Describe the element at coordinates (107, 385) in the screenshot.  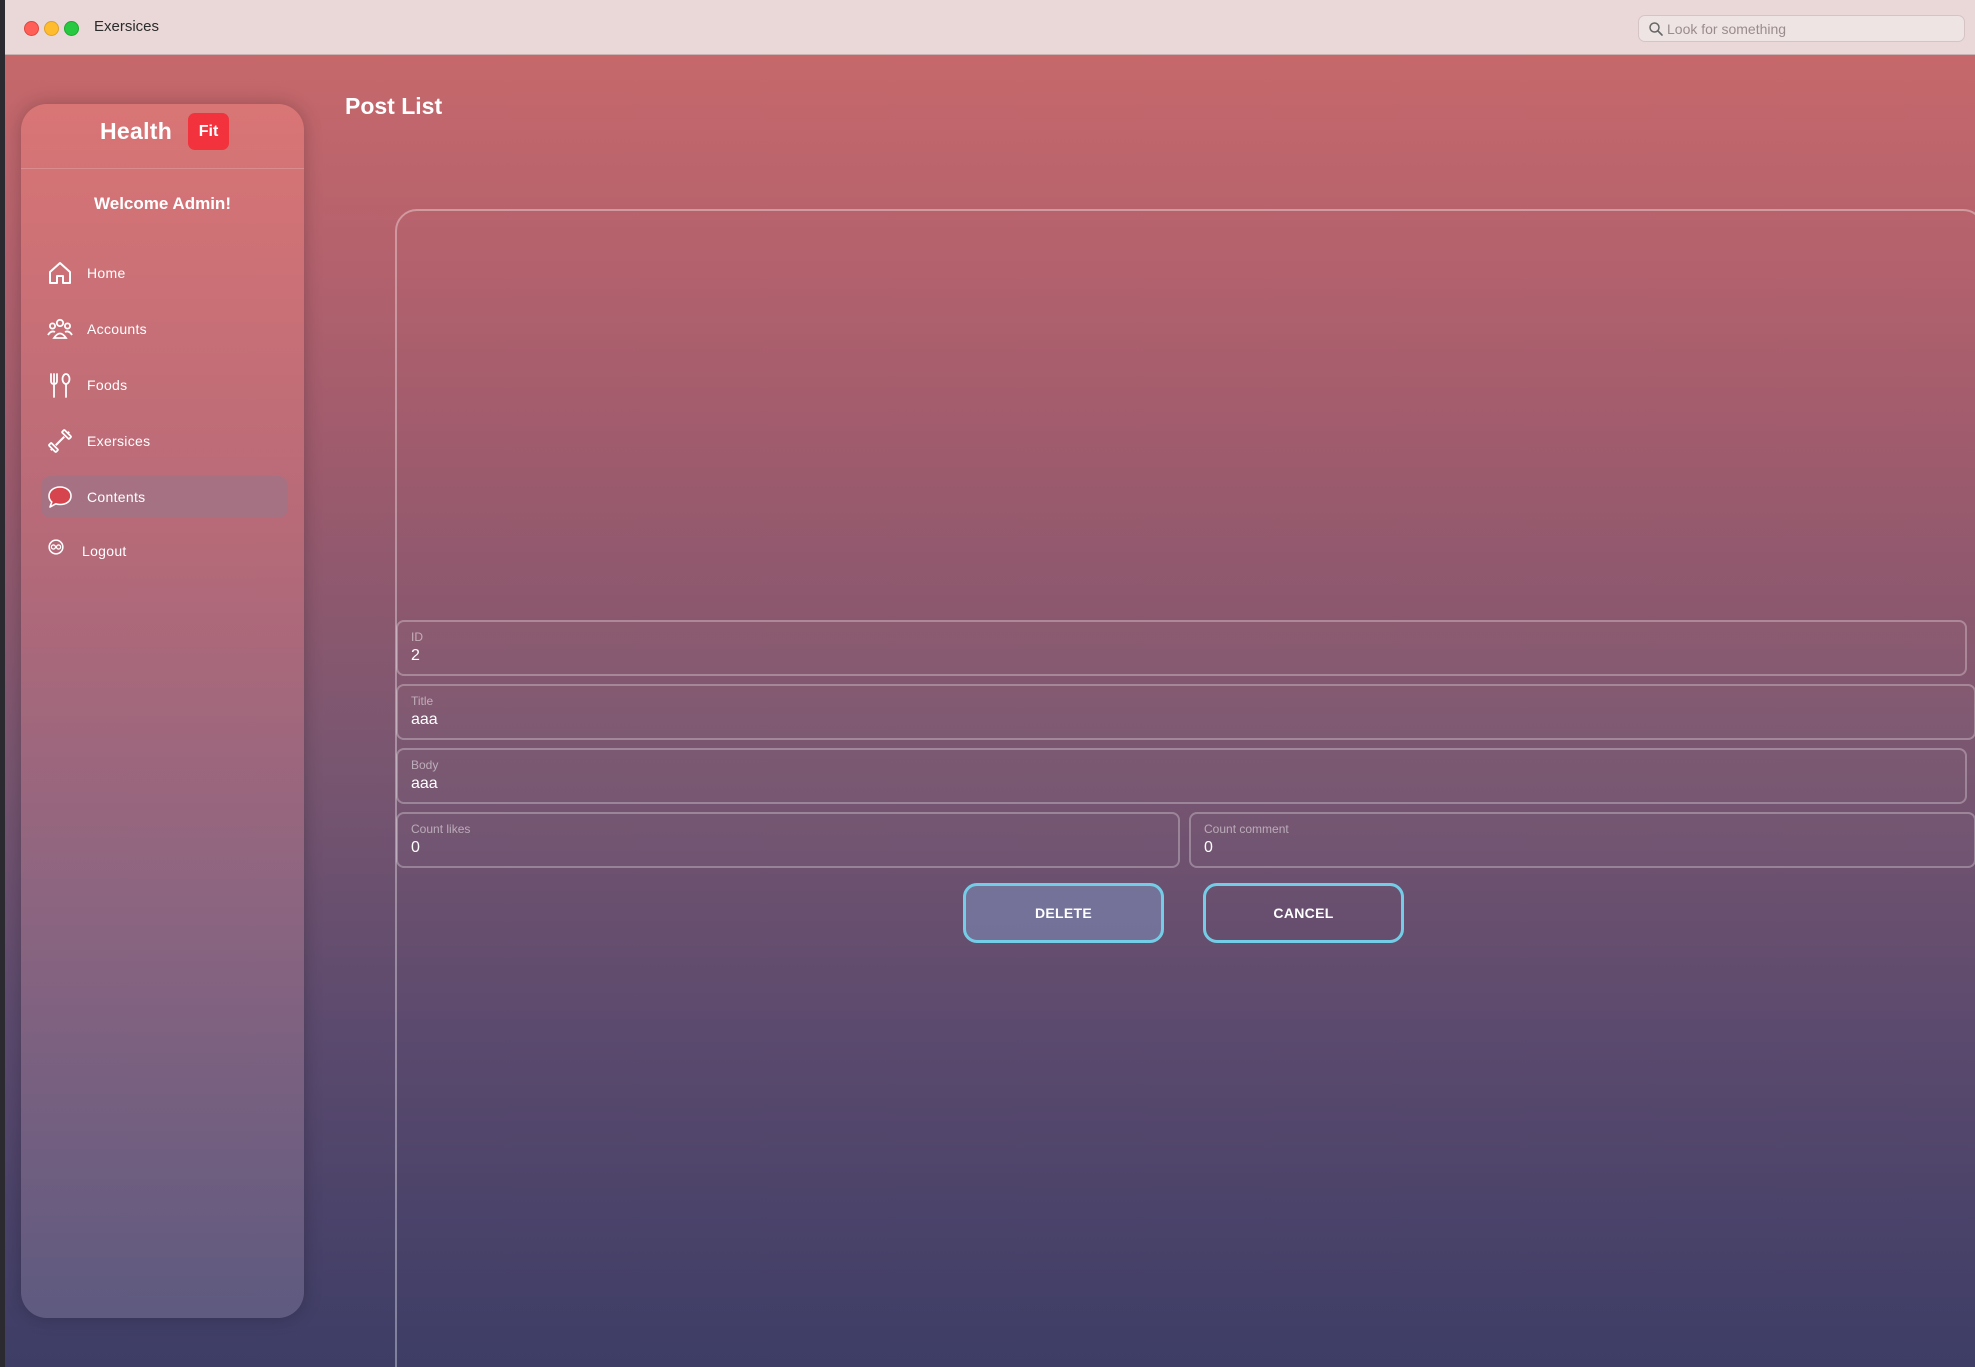
I see `sidebar-item-label: Foods` at that location.